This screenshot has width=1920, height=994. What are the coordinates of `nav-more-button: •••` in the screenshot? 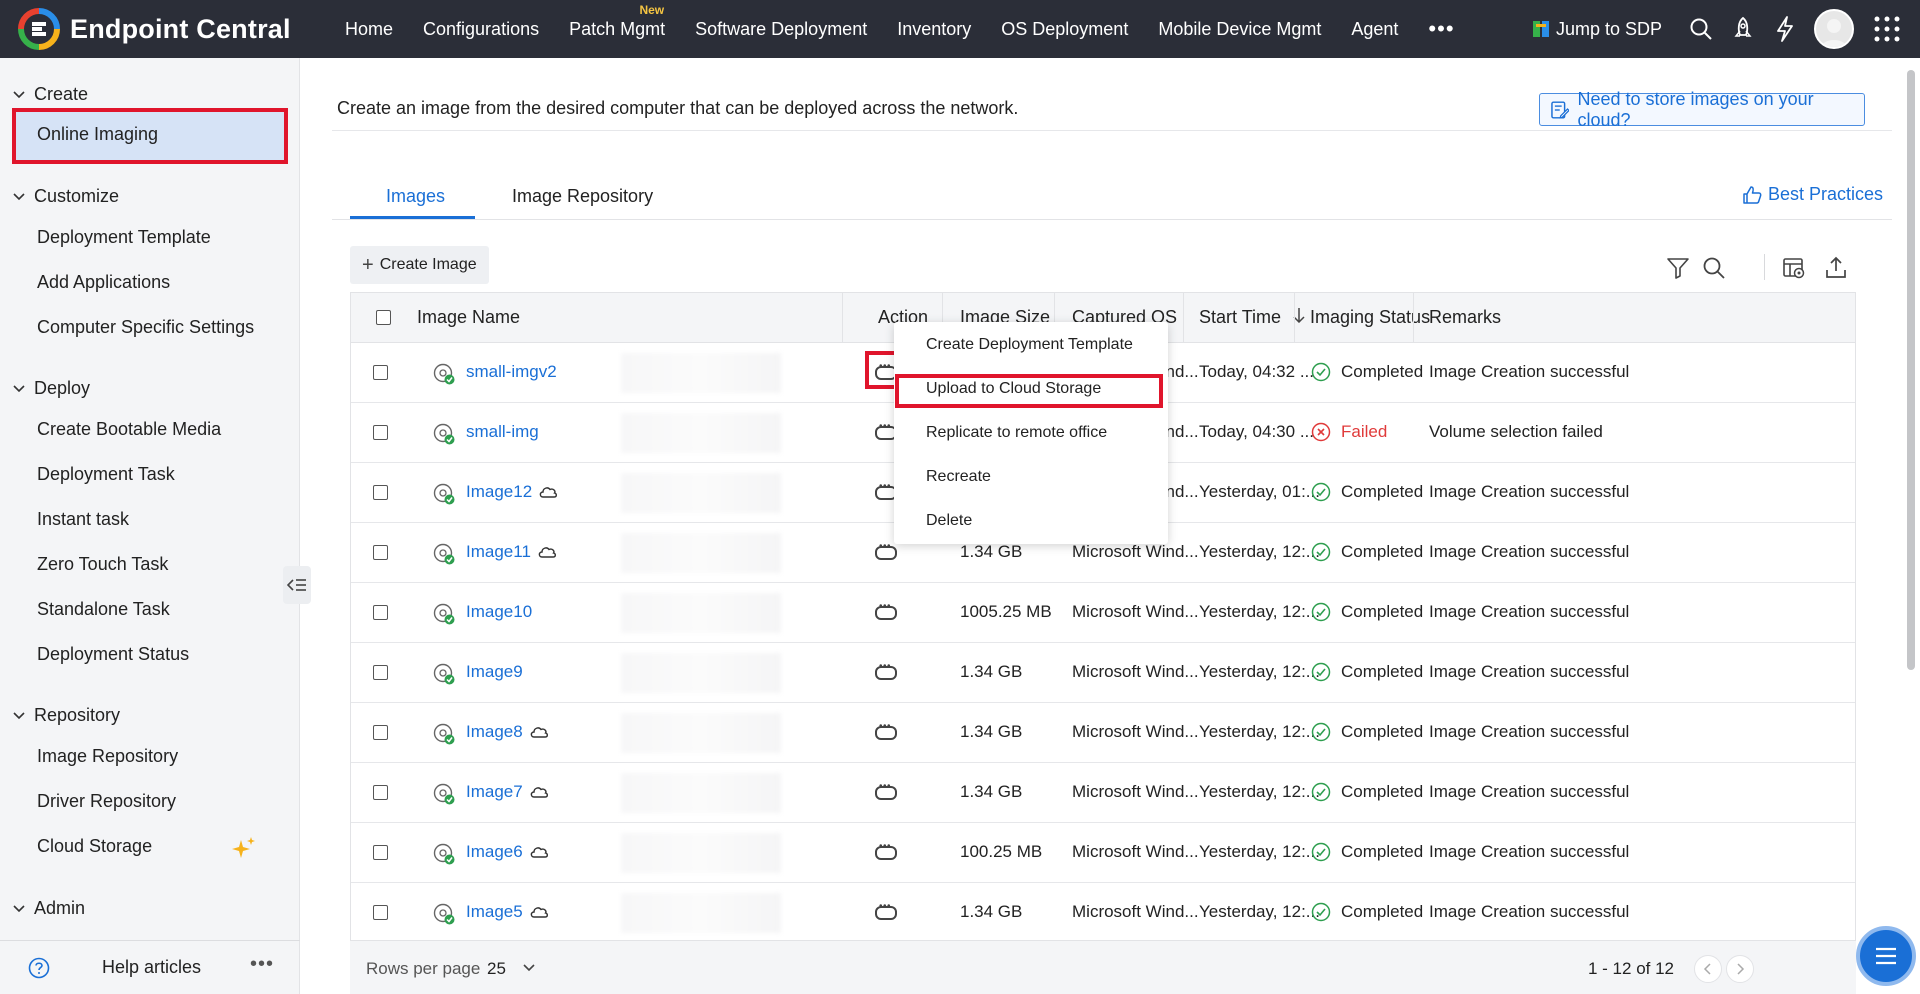 It's located at (1441, 29).